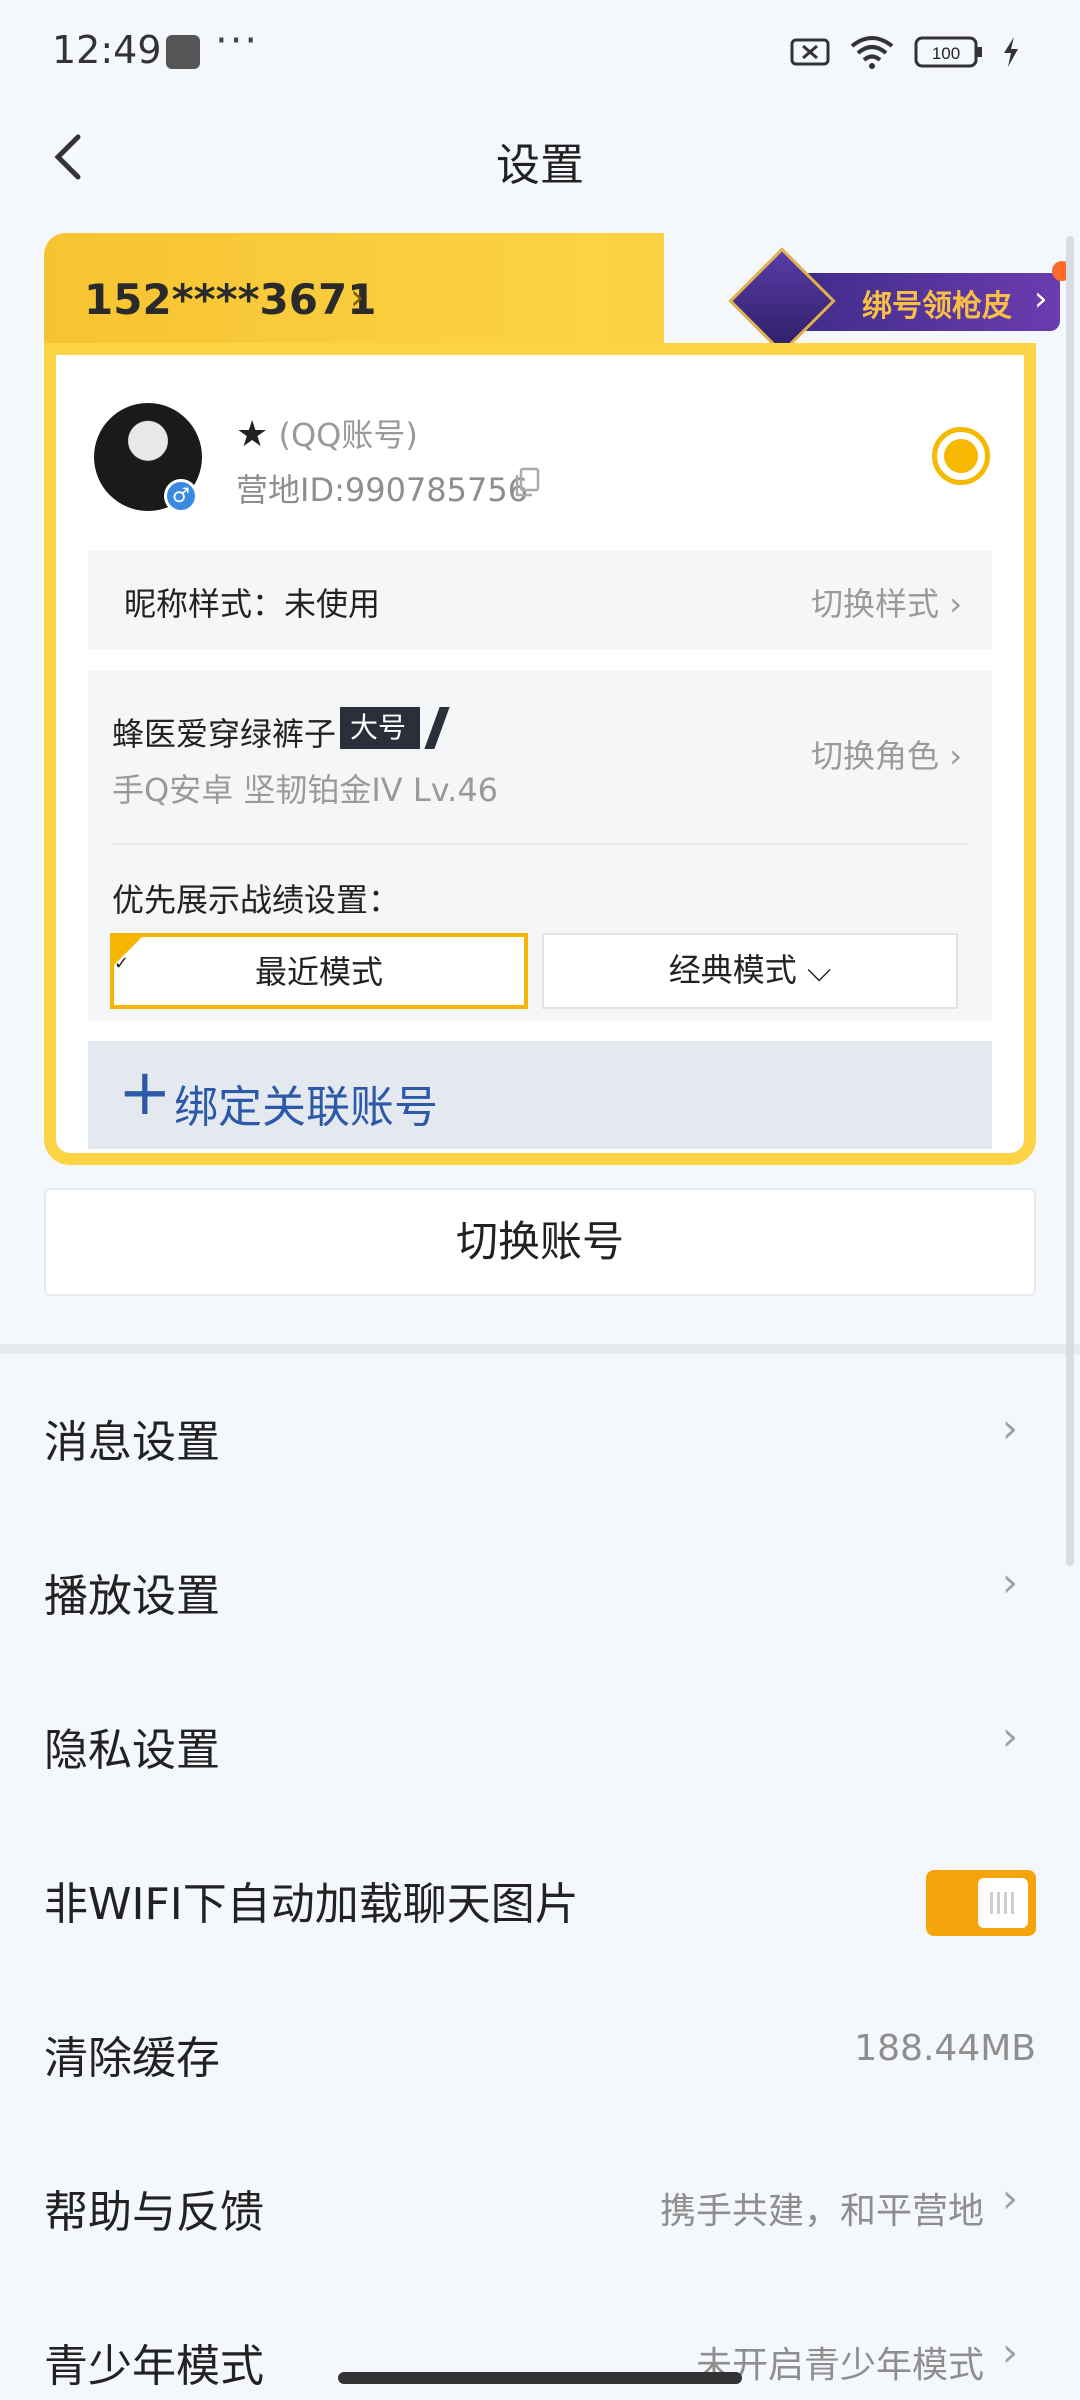 This screenshot has width=1080, height=2400. What do you see at coordinates (886, 602) in the screenshot?
I see `switch-style-link: 切换样式 ›` at bounding box center [886, 602].